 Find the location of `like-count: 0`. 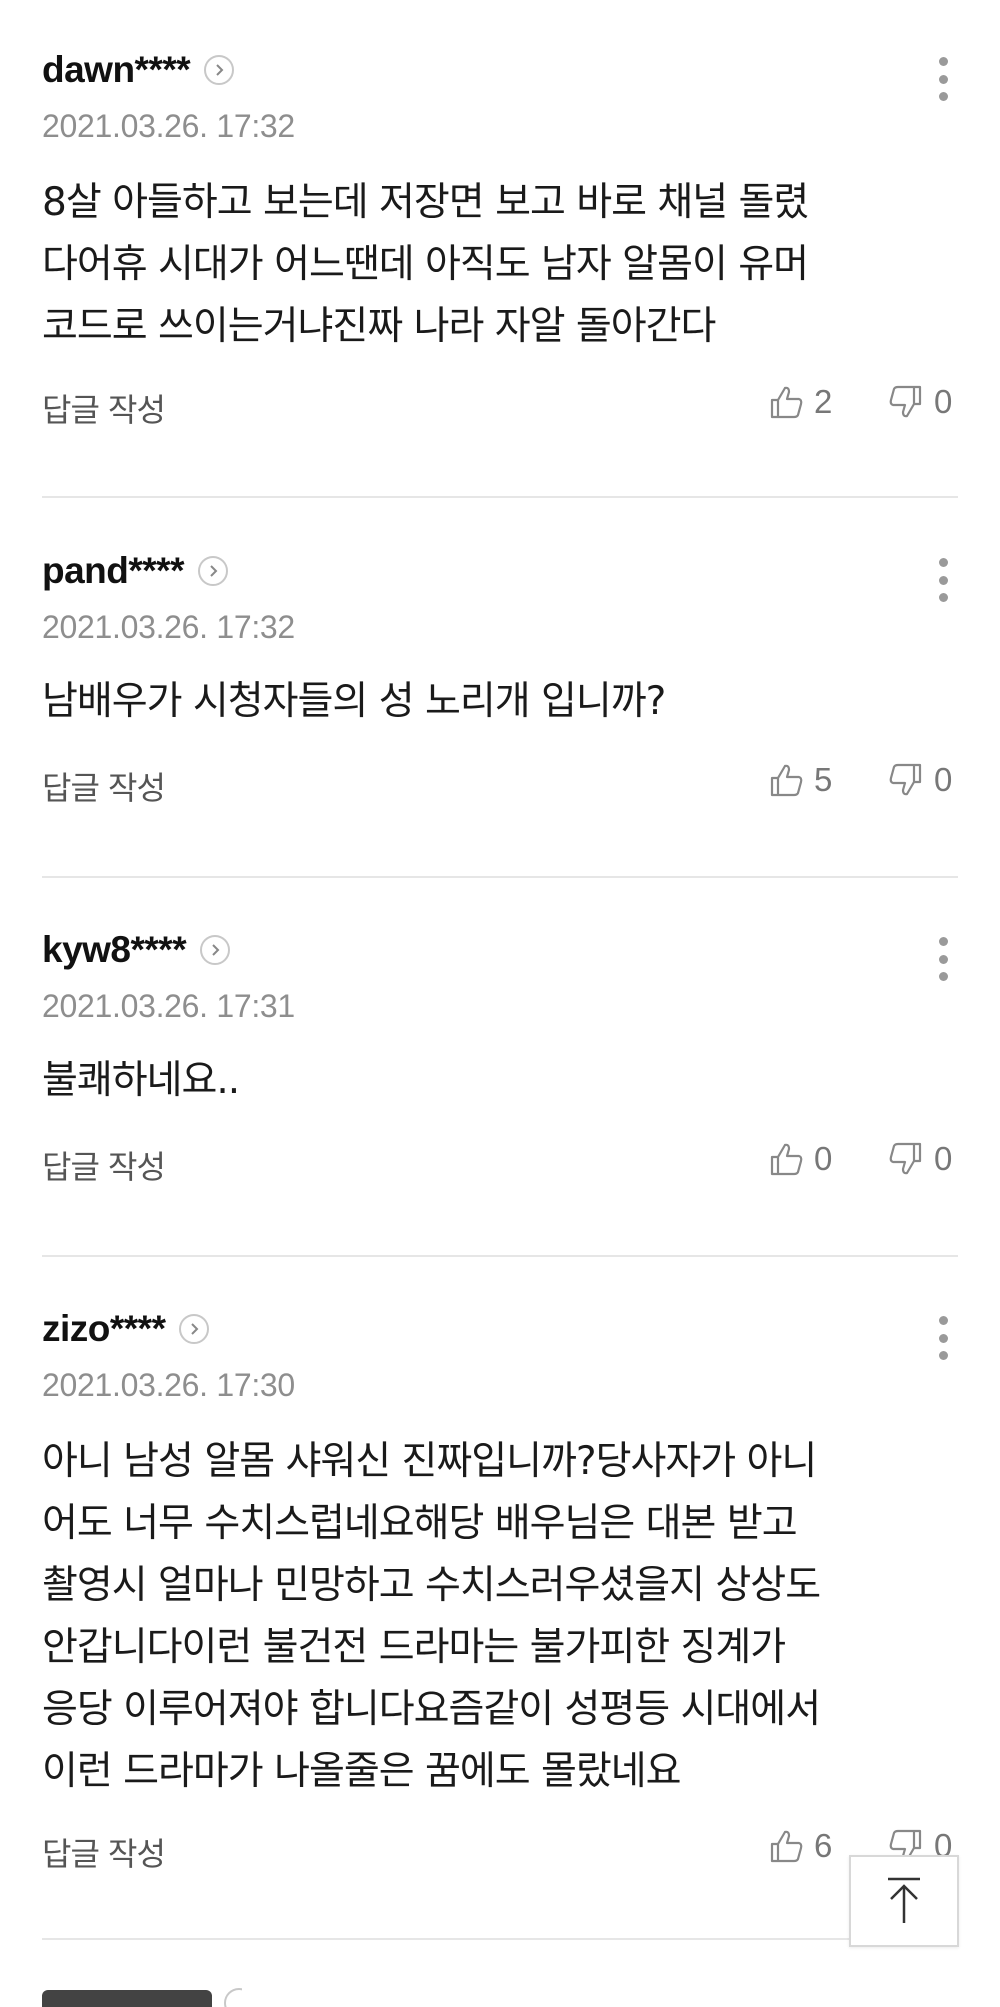

like-count: 0 is located at coordinates (823, 1158).